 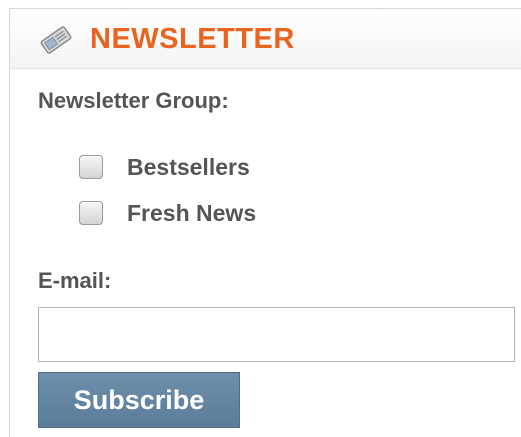 I want to click on bestsellers-label: Bestsellers, so click(x=188, y=167).